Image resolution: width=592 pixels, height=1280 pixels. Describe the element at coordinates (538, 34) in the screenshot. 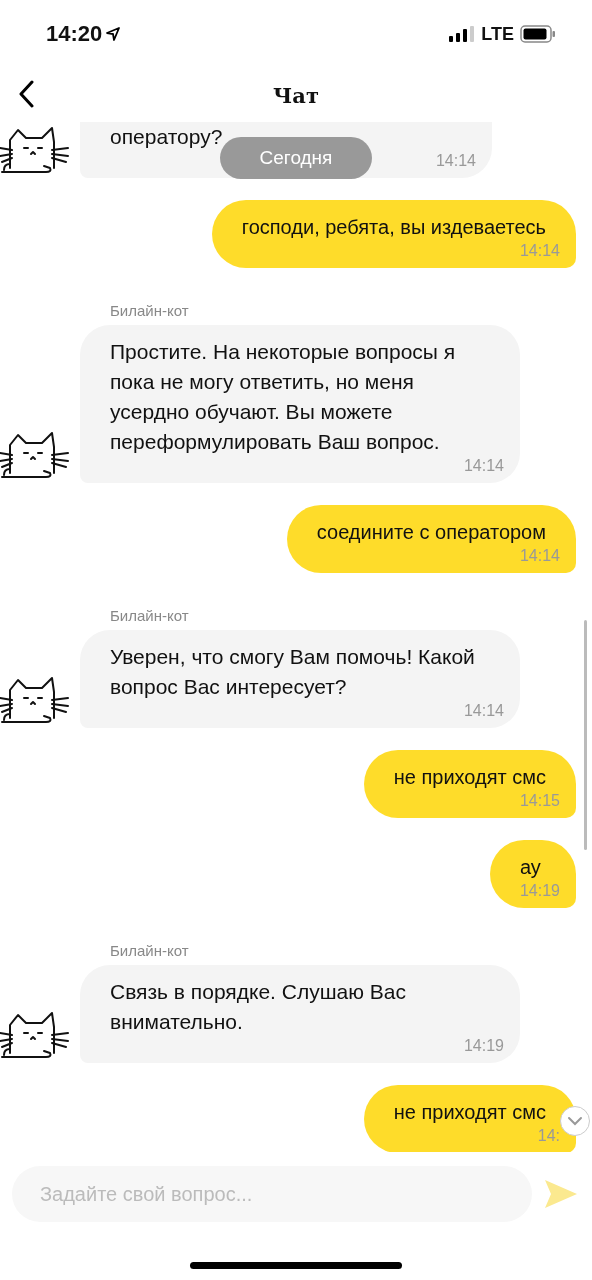

I see `battery-icon` at that location.